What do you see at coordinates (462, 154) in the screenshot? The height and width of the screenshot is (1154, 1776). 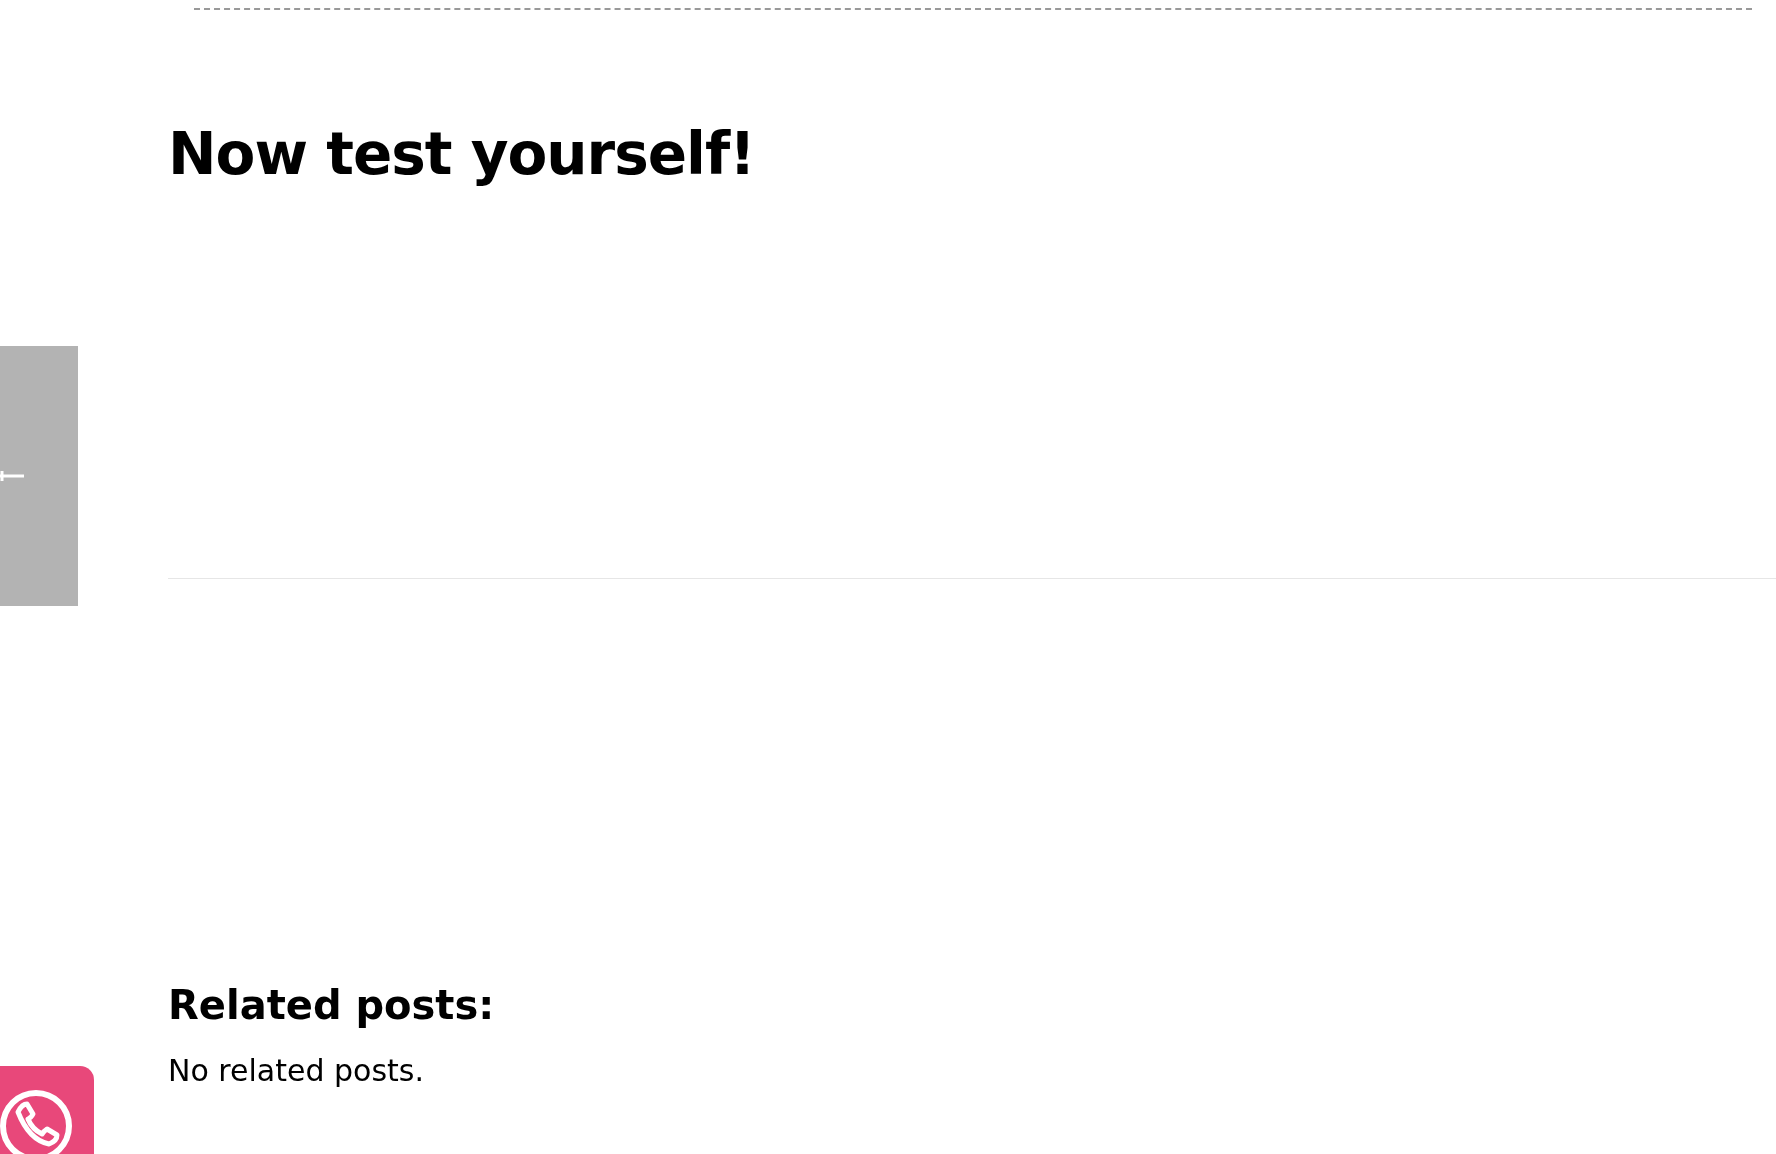 I see `section-heading: Now test yourself!` at bounding box center [462, 154].